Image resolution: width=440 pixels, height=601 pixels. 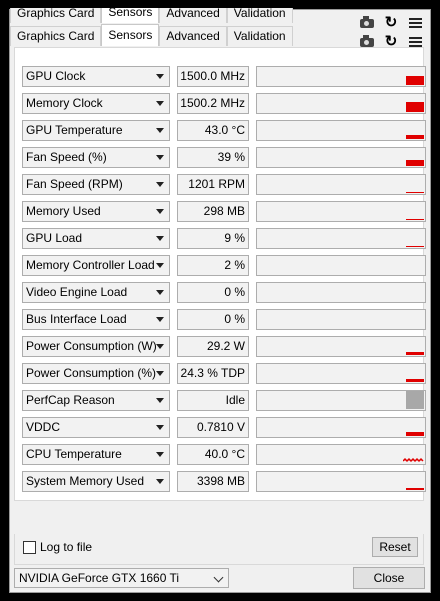 What do you see at coordinates (193, 15) in the screenshot?
I see `ghost-tab-advanced: Advanced` at bounding box center [193, 15].